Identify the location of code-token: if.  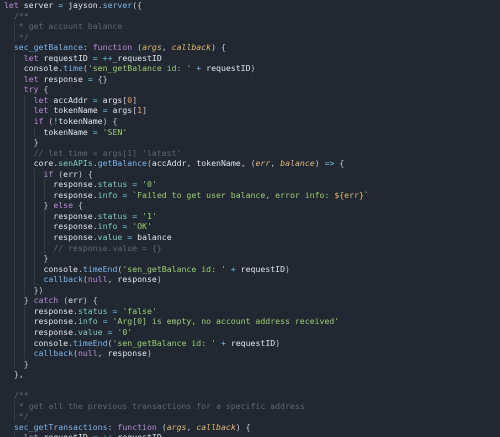
(48, 173).